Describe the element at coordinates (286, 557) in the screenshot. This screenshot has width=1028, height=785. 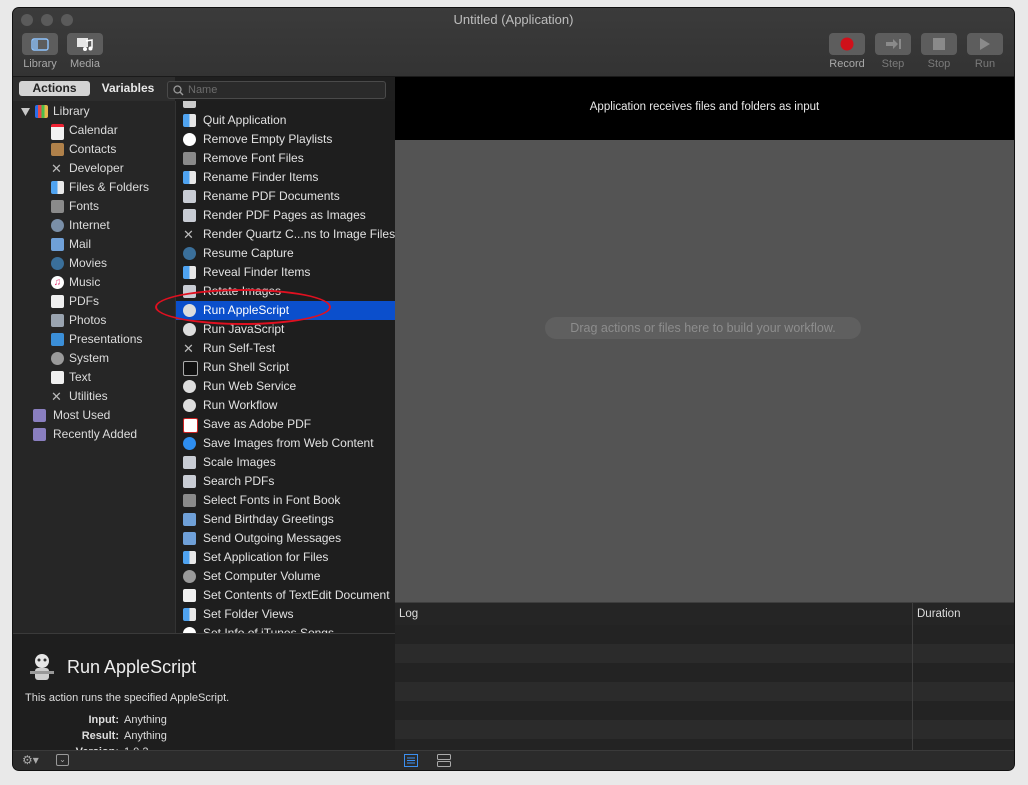
I see `list-item: Set Application for Files` at that location.